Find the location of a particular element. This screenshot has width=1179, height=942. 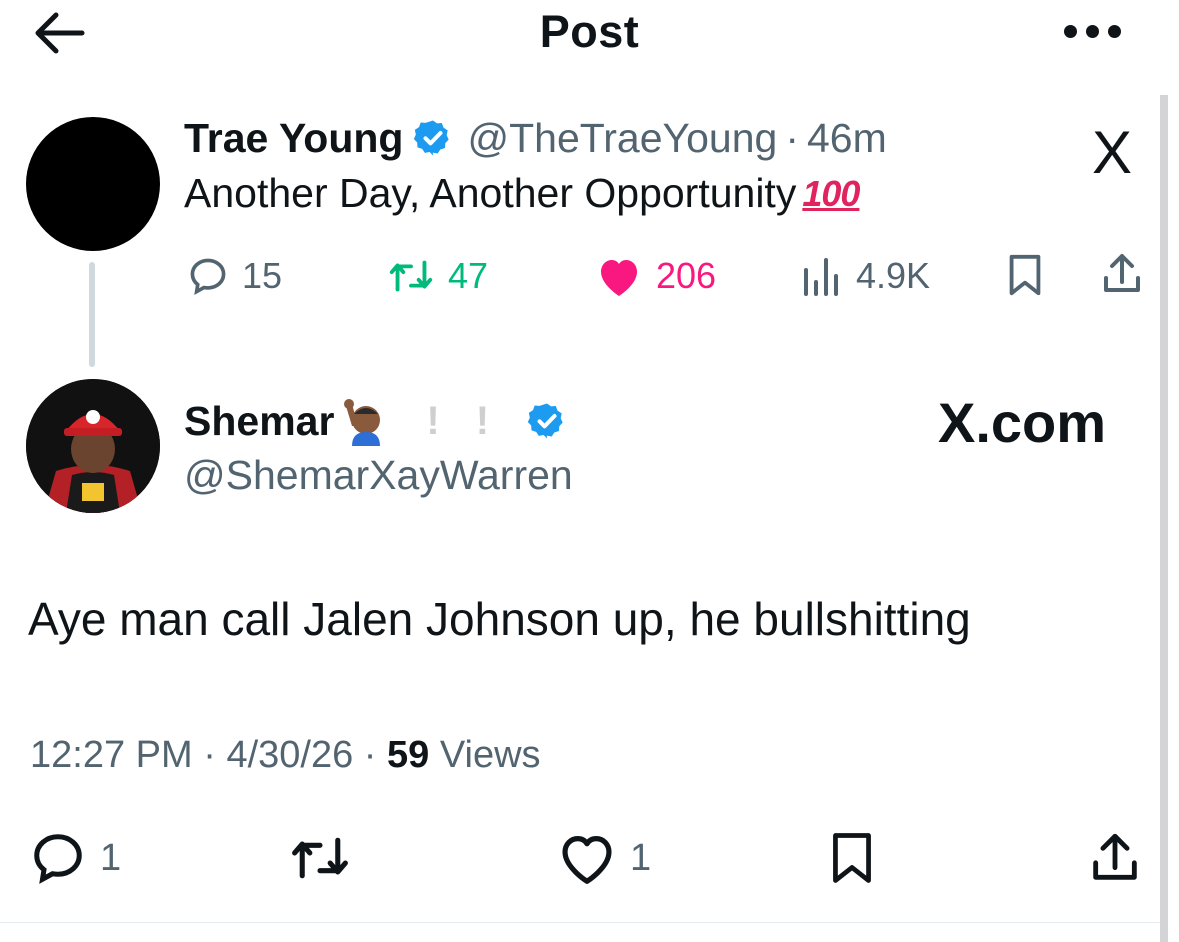

thread-connector is located at coordinates (92, 314).